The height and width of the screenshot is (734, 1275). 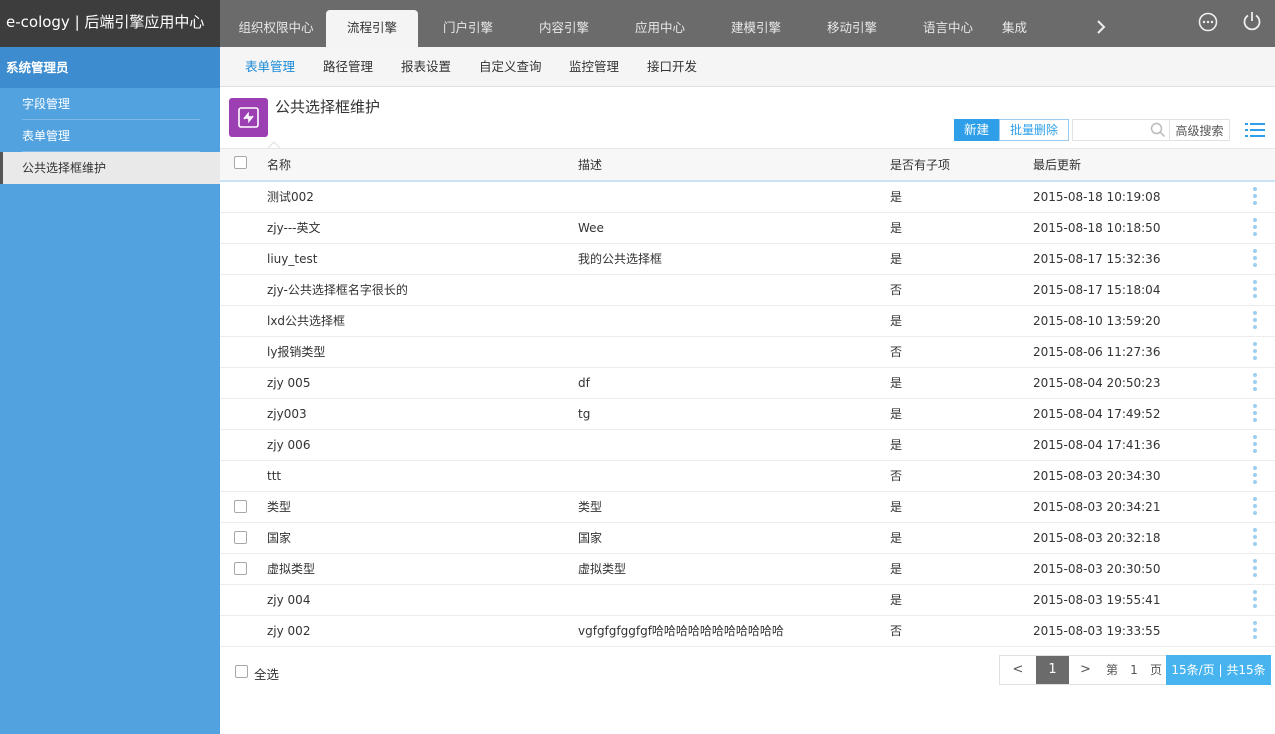 I want to click on top-tab-workflow: 流程引擎, so click(x=372, y=28).